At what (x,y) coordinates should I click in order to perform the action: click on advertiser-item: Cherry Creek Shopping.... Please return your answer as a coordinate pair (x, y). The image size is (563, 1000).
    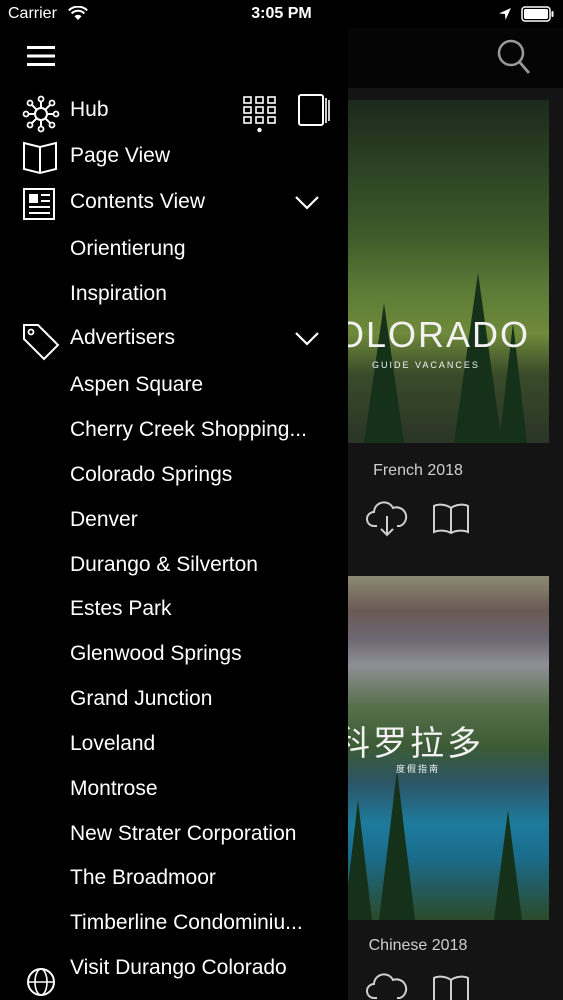
    Looking at the image, I should click on (174, 431).